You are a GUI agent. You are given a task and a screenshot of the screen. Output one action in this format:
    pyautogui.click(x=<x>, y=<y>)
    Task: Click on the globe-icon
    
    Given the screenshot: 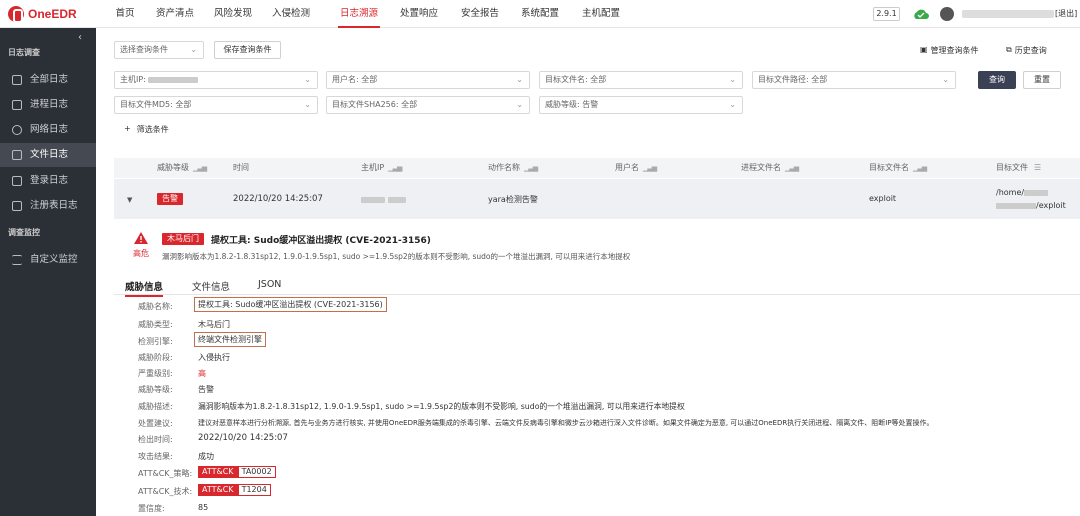 What is the action you would take?
    pyautogui.click(x=17, y=130)
    